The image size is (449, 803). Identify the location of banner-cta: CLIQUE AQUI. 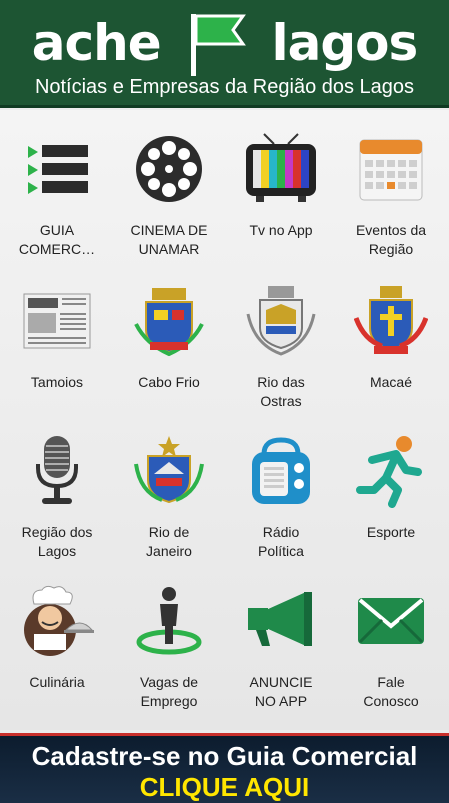
(224, 787).